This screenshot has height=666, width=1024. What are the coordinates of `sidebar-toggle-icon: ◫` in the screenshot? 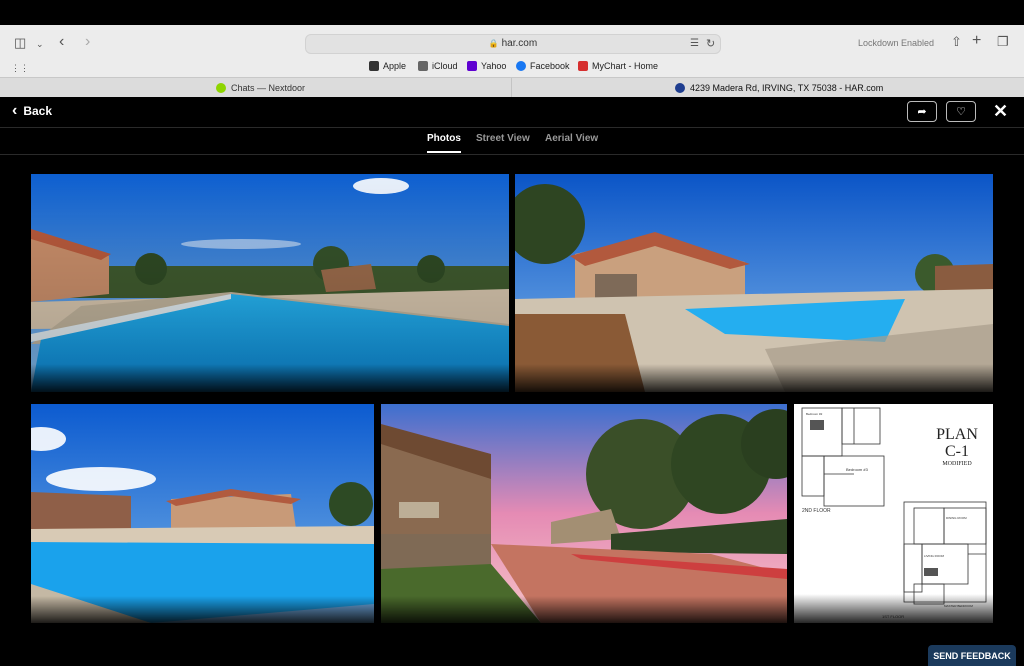 It's located at (20, 43).